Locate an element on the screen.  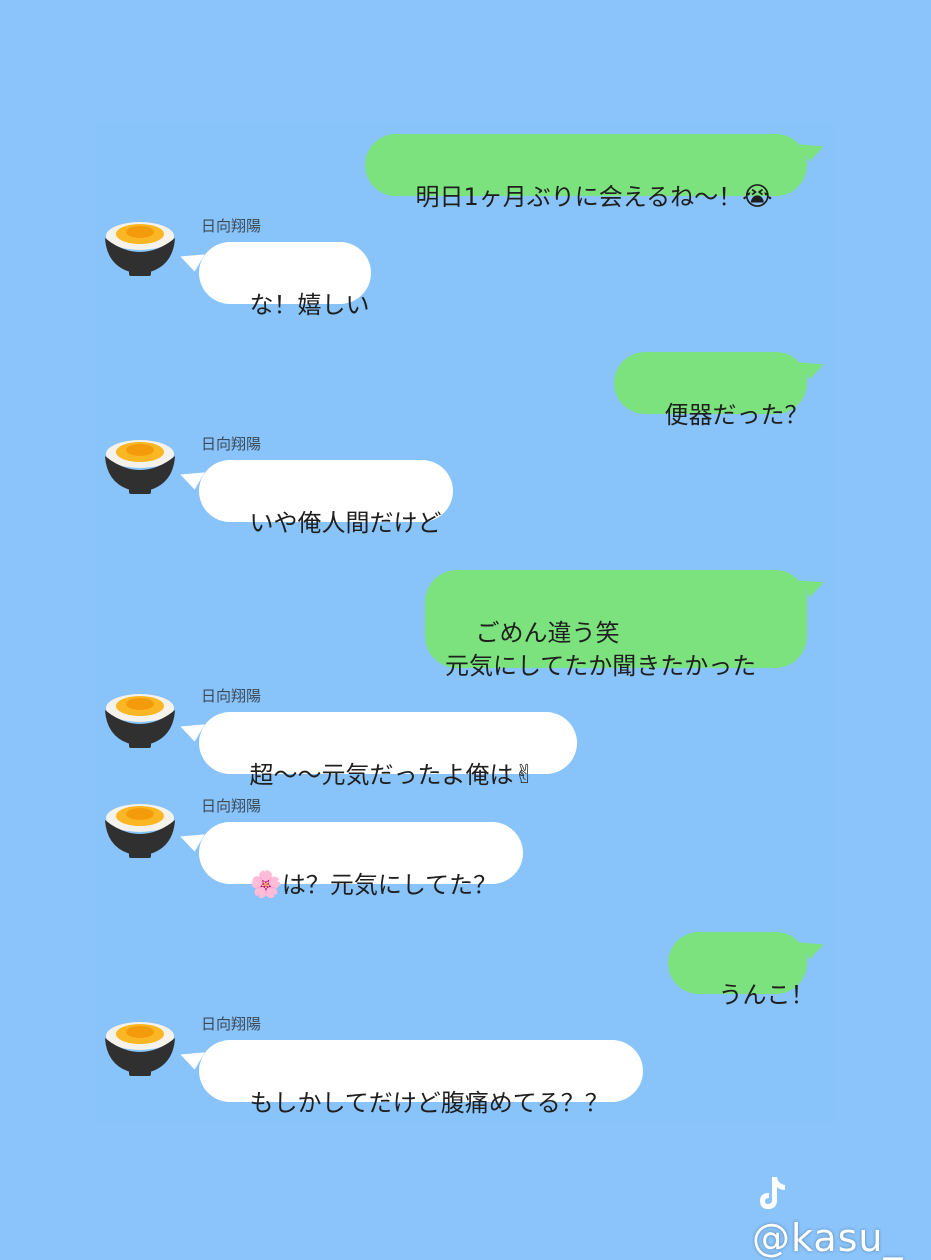
sent-message: うんこ！ is located at coordinates (741, 970).